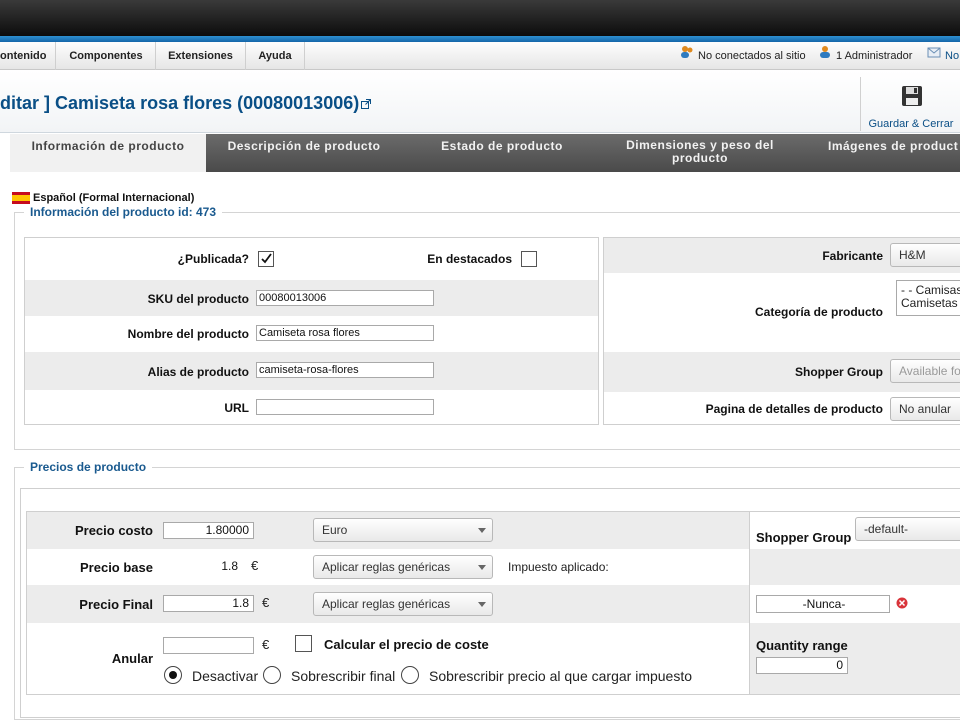  I want to click on sku-label: SKU del producto, so click(198, 299).